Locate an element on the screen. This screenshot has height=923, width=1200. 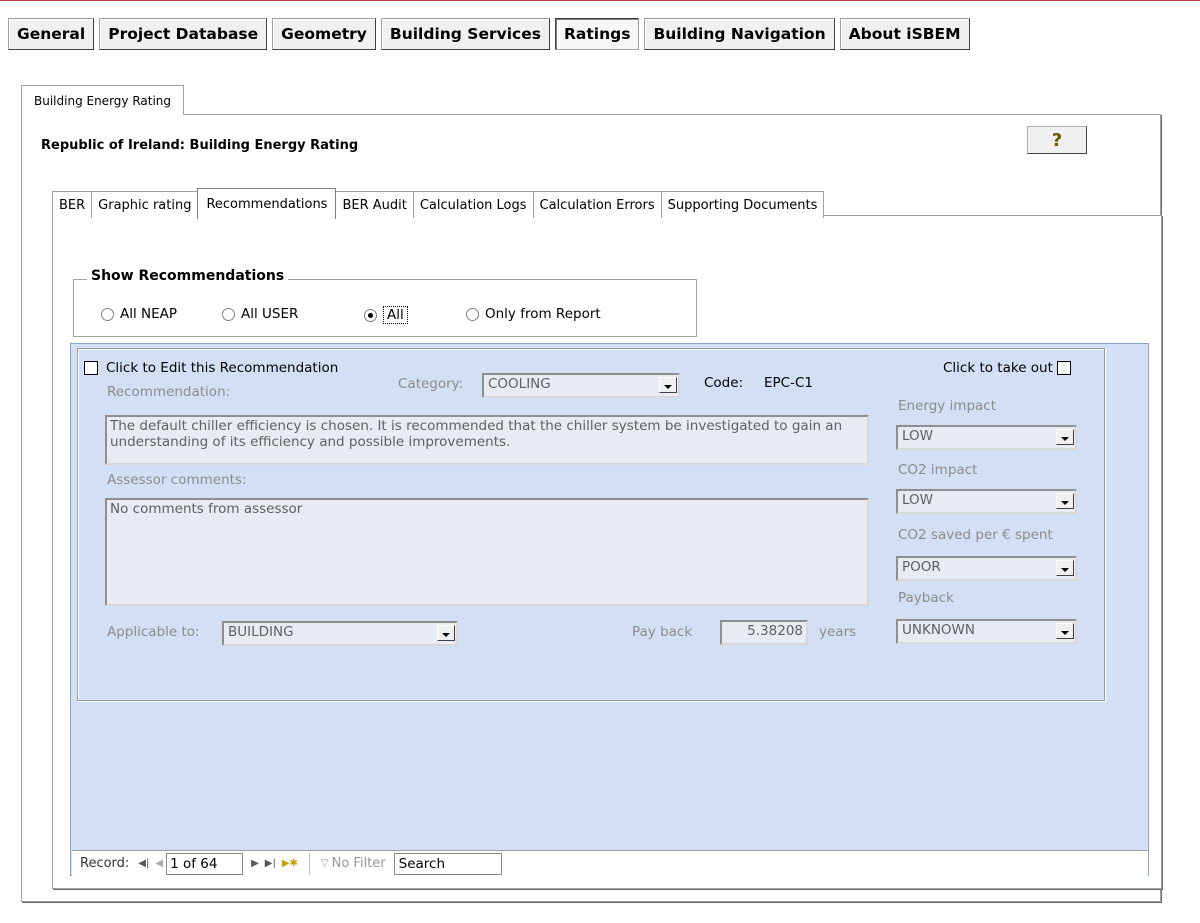
co2-saved-select: POOR is located at coordinates (986, 568).